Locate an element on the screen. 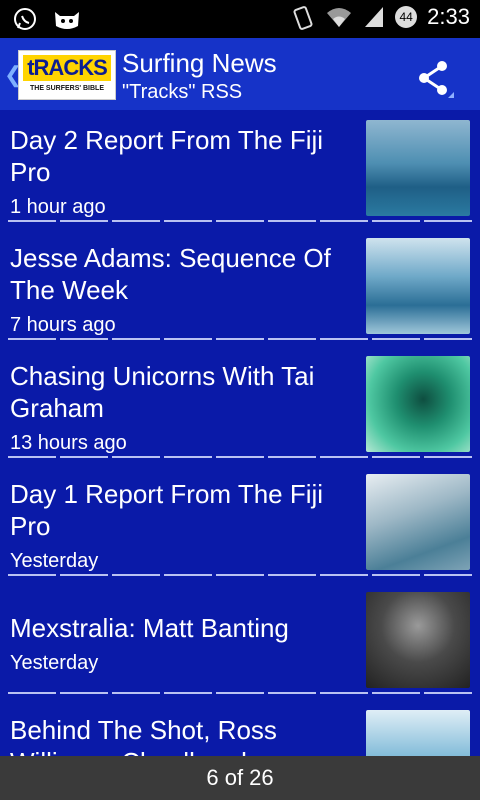 This screenshot has height=800, width=480. news-time: 1 hour ago is located at coordinates (58, 207).